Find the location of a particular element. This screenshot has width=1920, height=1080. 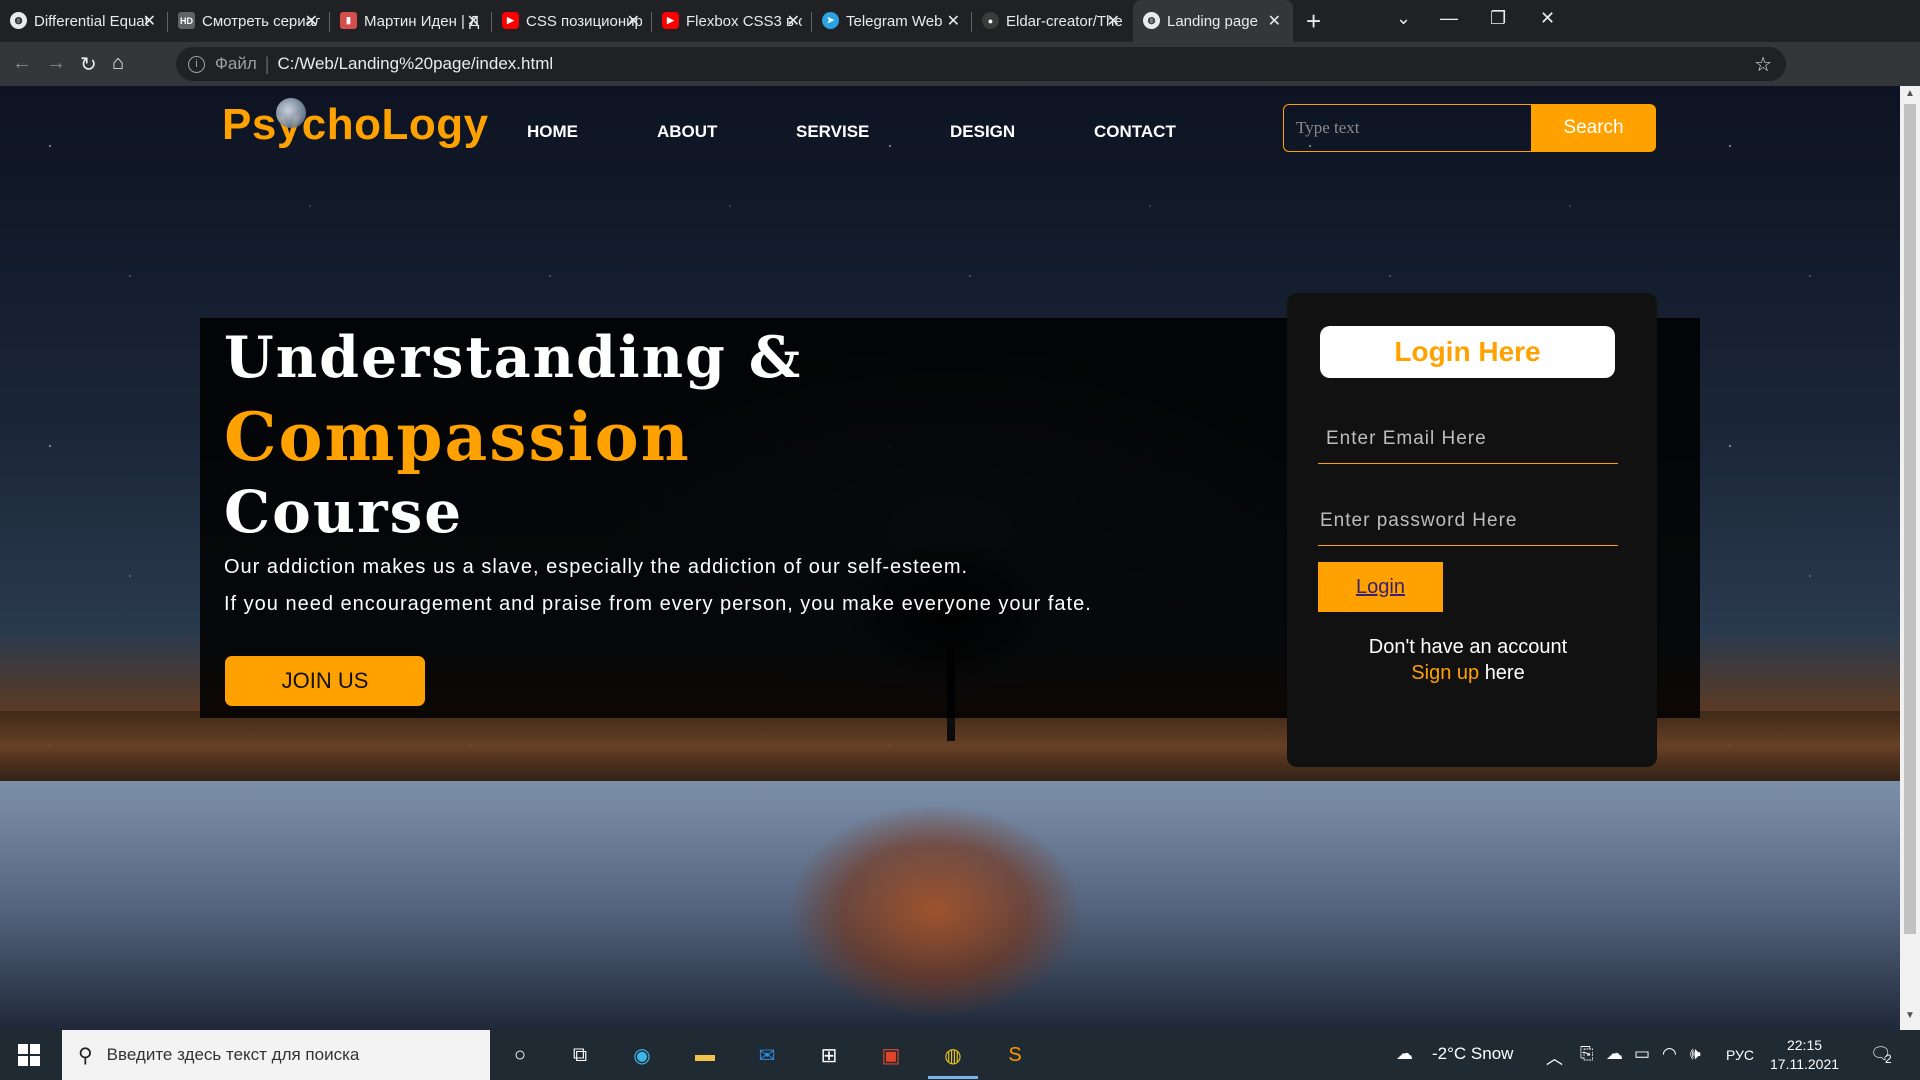

chrome-icon: ◍ is located at coordinates (953, 1059).